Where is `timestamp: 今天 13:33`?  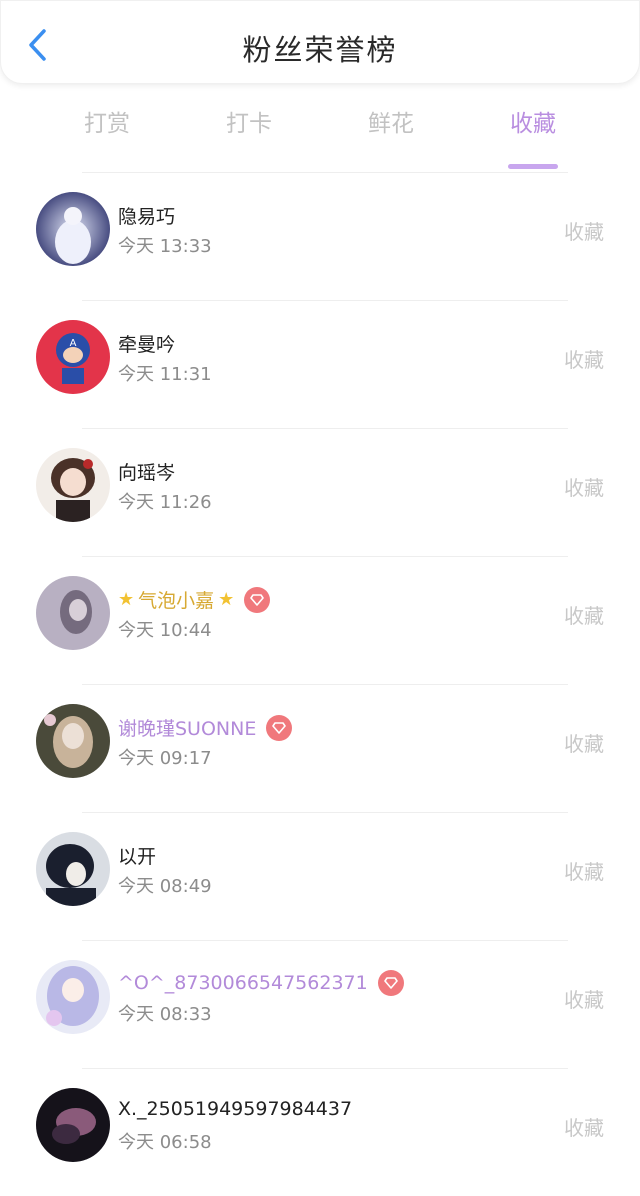 timestamp: 今天 13:33 is located at coordinates (165, 246).